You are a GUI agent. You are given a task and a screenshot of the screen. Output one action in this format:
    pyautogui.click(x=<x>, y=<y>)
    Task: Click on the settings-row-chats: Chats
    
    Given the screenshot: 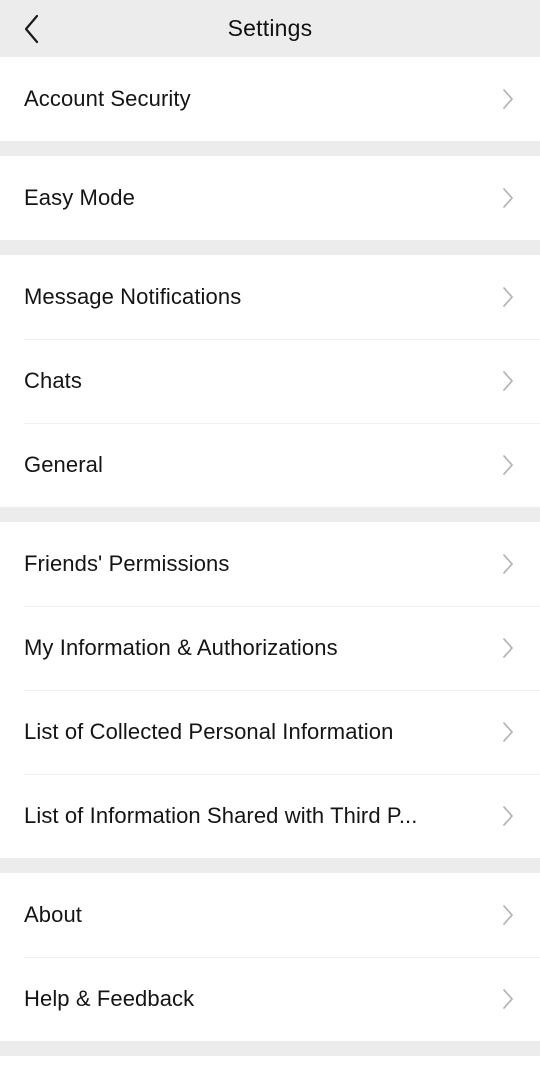 What is the action you would take?
    pyautogui.click(x=270, y=381)
    